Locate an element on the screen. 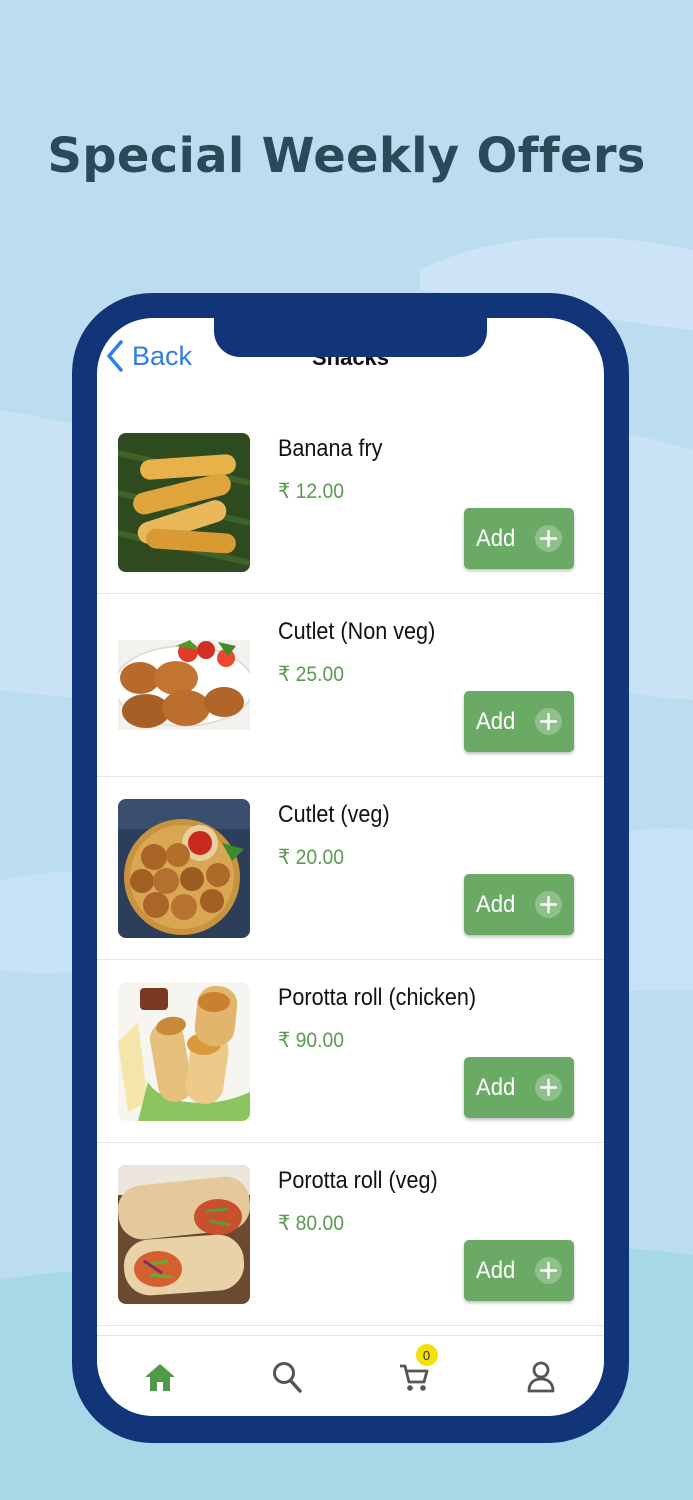 Image resolution: width=693 pixels, height=1500 pixels. profile-icon is located at coordinates (541, 1376).